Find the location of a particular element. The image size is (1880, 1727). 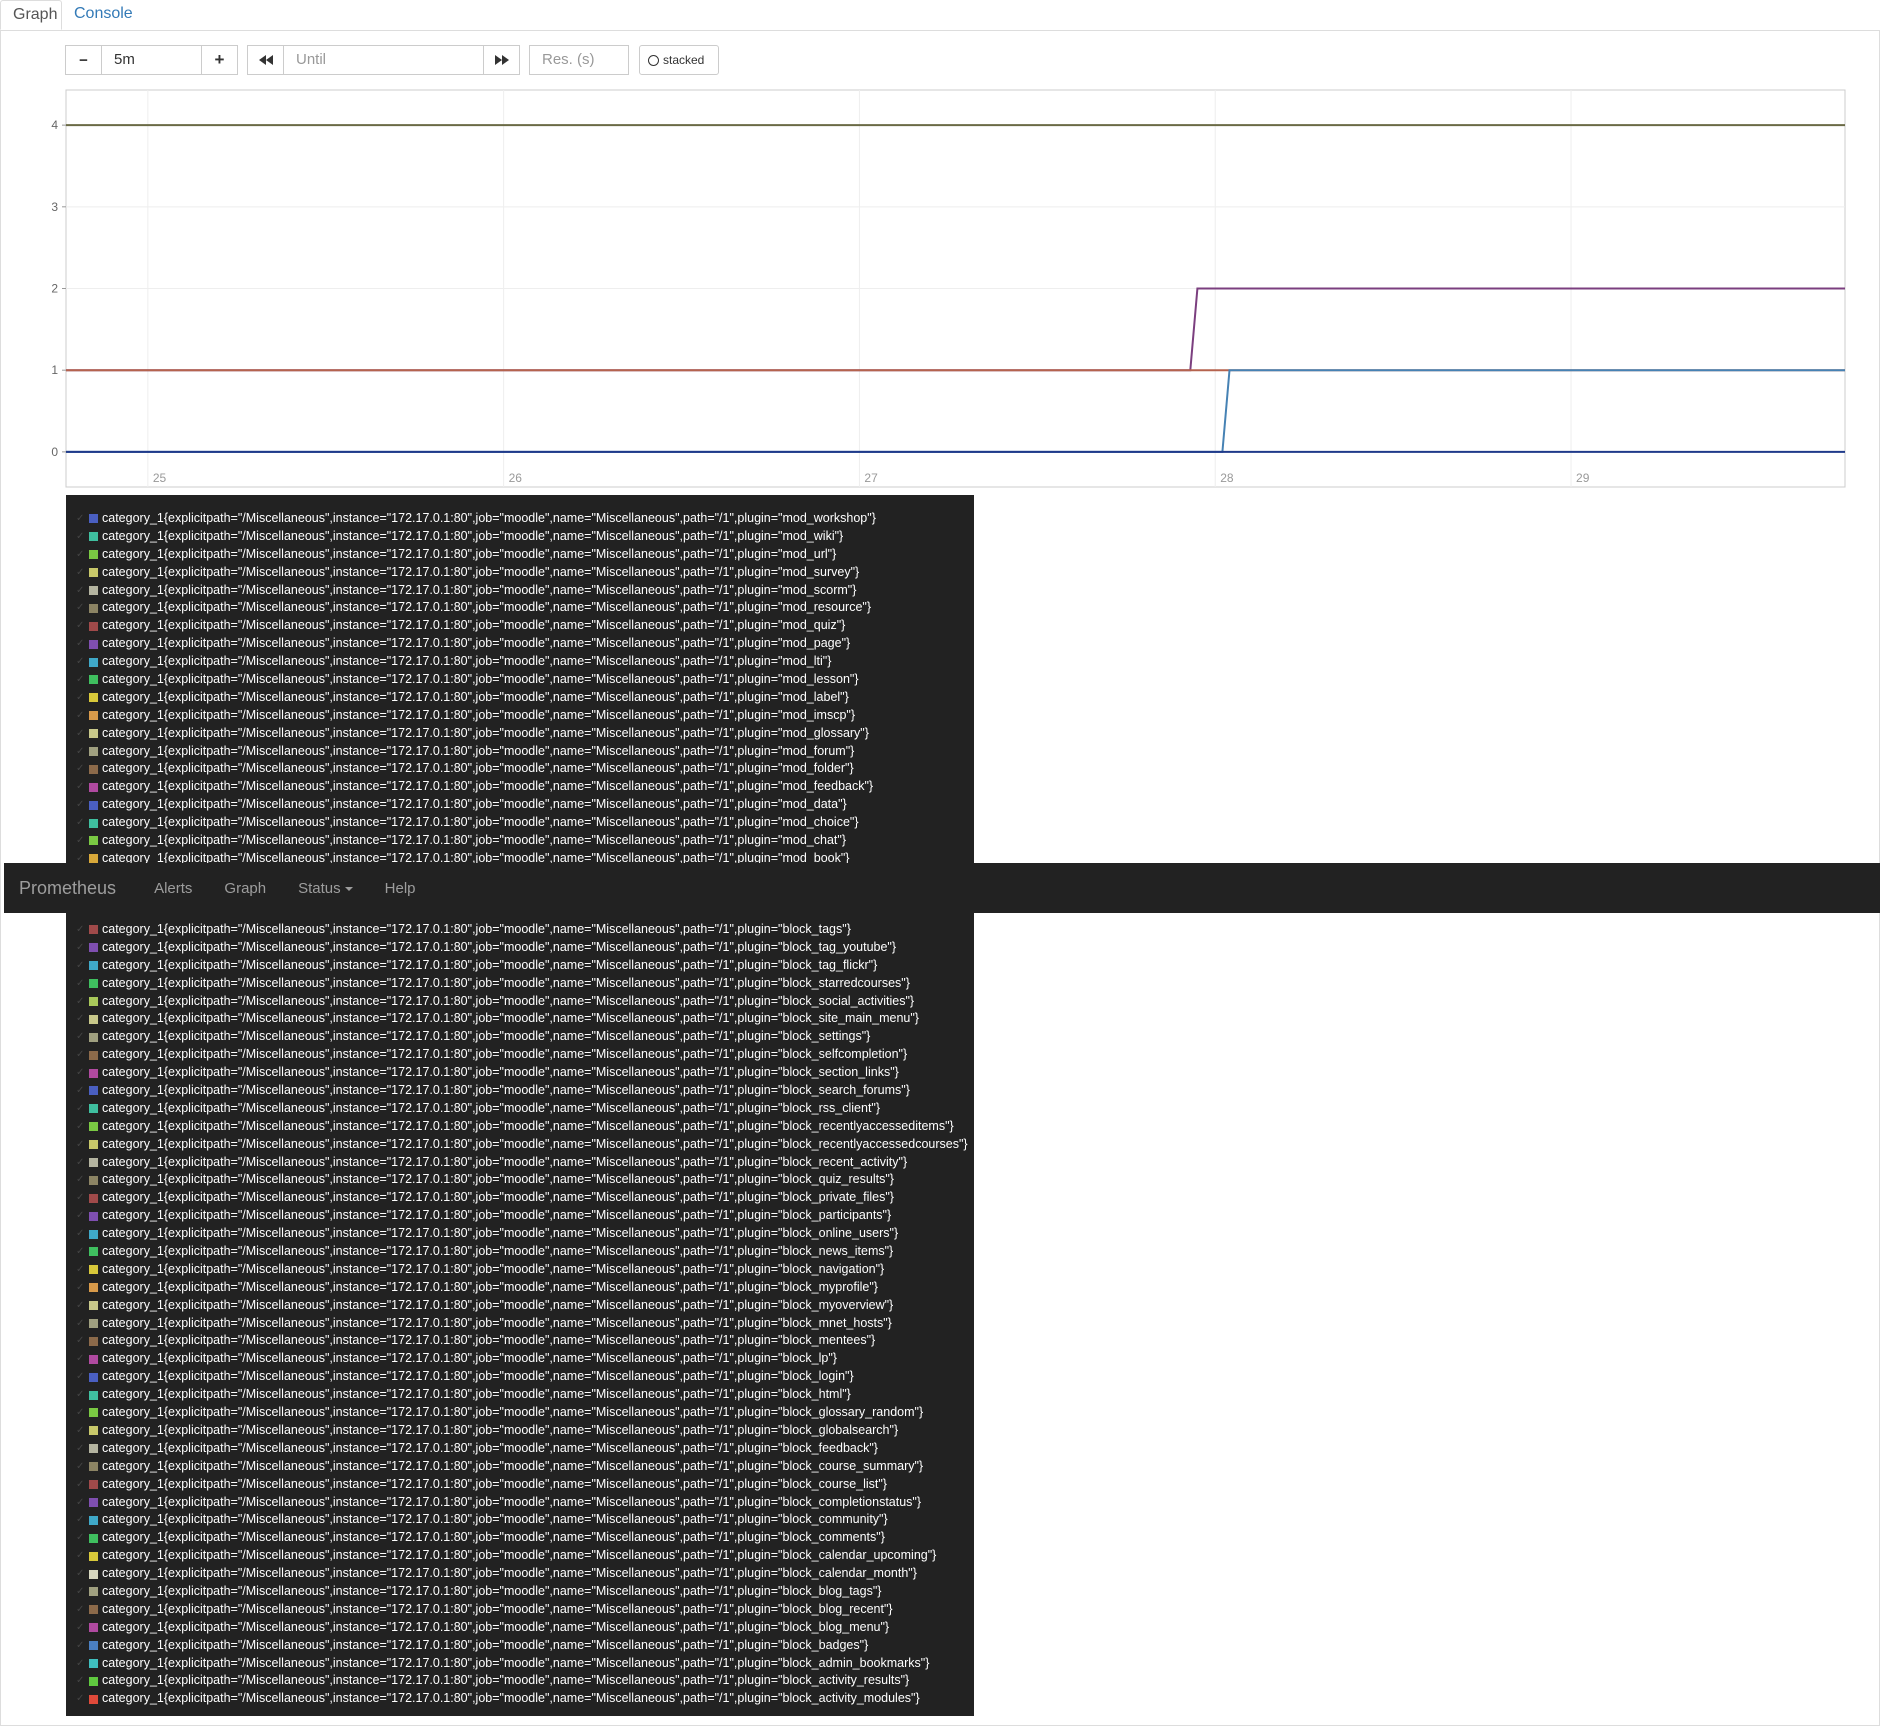

nav-status: Status is located at coordinates (325, 888).